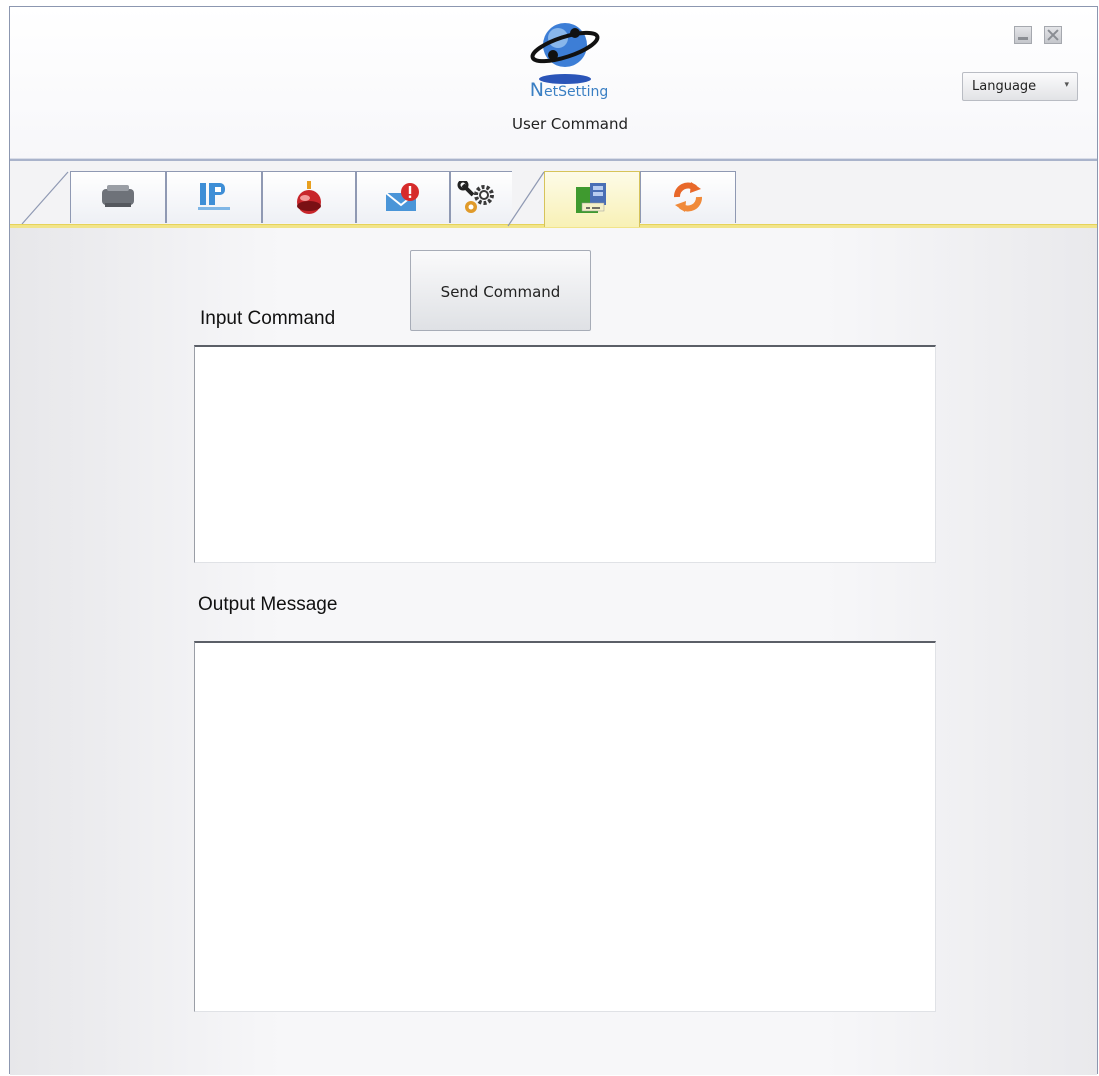  I want to click on page-subtitle: User Command, so click(570, 124).